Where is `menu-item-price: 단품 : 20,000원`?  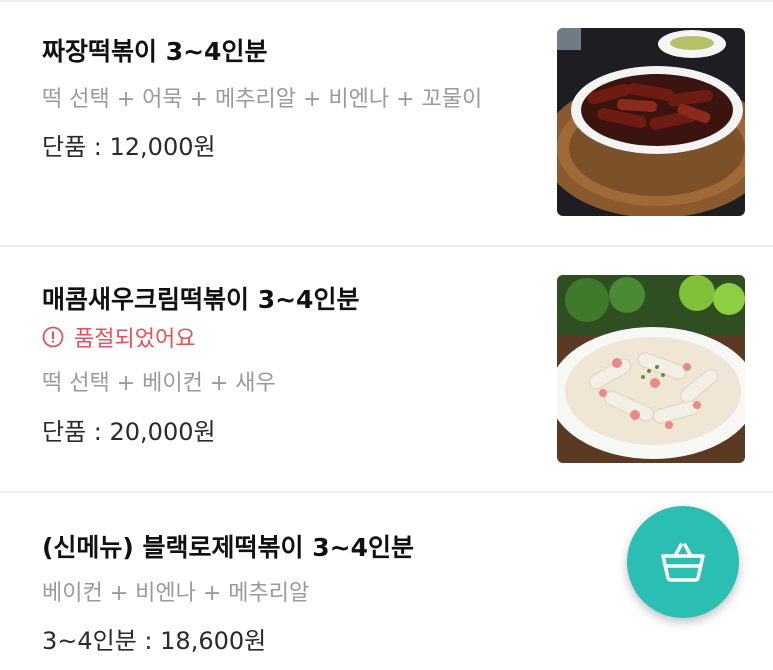 menu-item-price: 단품 : 20,000원 is located at coordinates (129, 432).